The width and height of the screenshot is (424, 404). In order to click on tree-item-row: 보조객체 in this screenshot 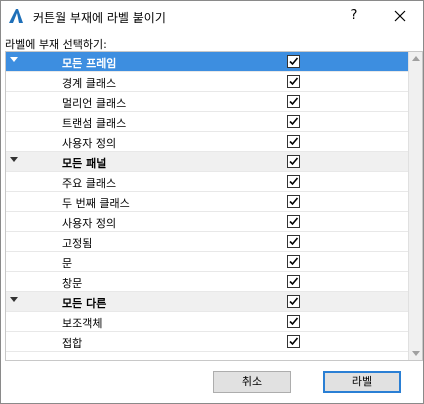, I will do `click(207, 322)`.